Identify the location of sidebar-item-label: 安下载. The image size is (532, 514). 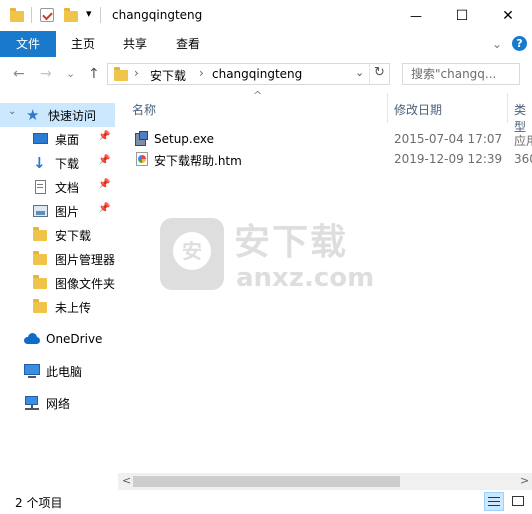
(73, 235).